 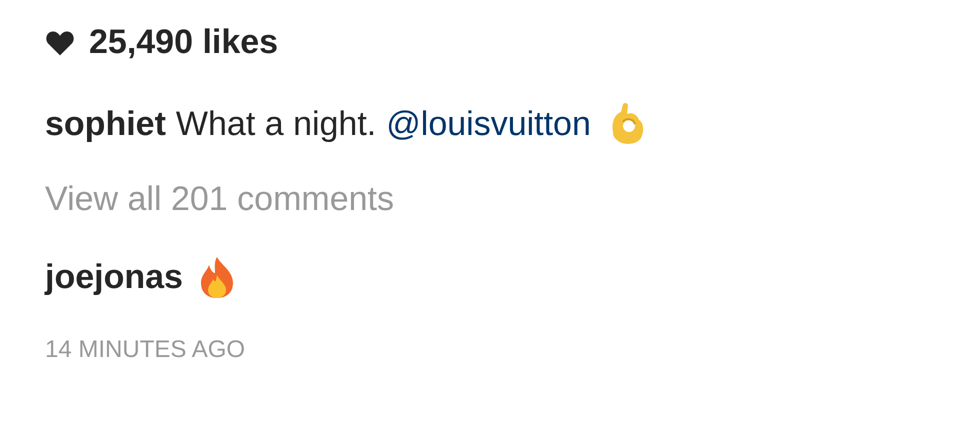 What do you see at coordinates (216, 277) in the screenshot?
I see `fire-icon` at bounding box center [216, 277].